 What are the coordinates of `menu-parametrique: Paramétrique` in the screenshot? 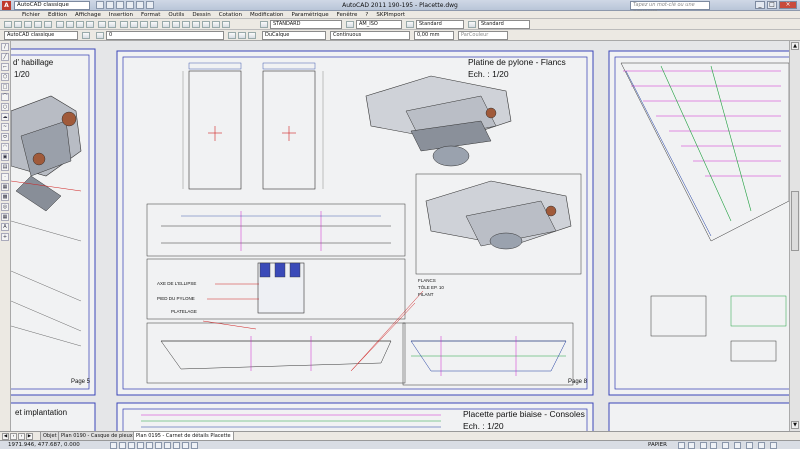 It's located at (310, 14).